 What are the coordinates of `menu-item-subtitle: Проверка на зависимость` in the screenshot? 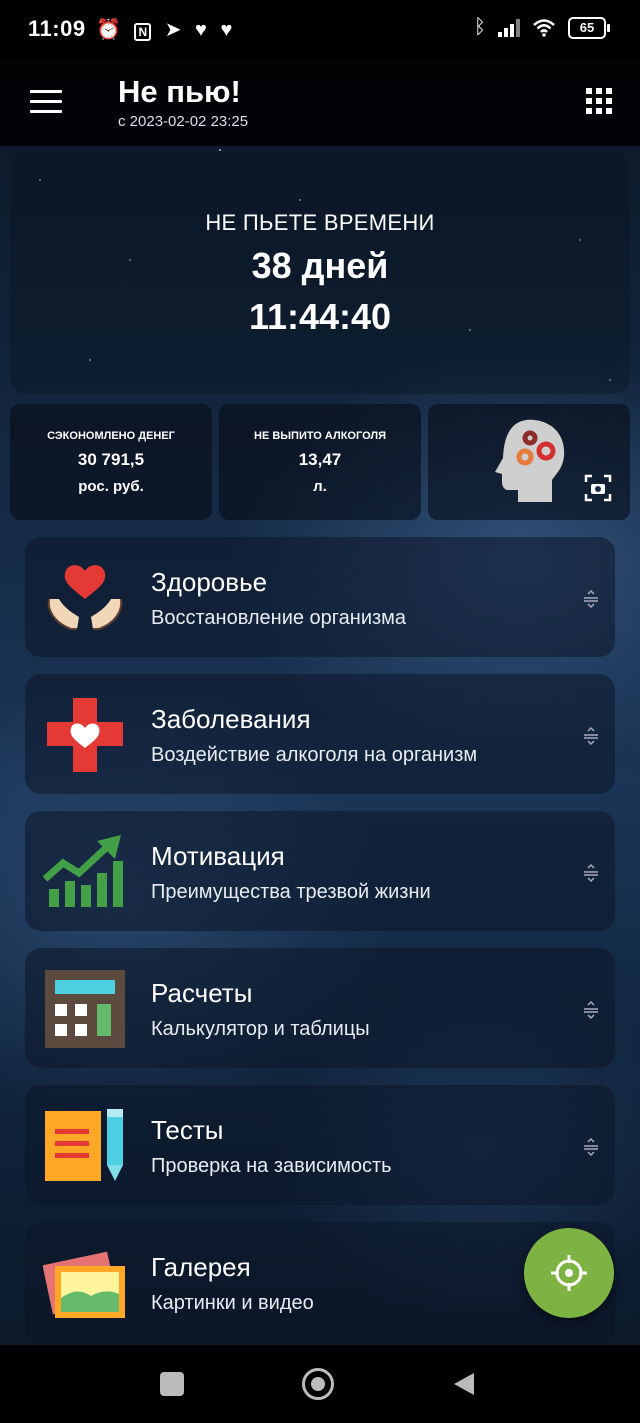 It's located at (271, 1166).